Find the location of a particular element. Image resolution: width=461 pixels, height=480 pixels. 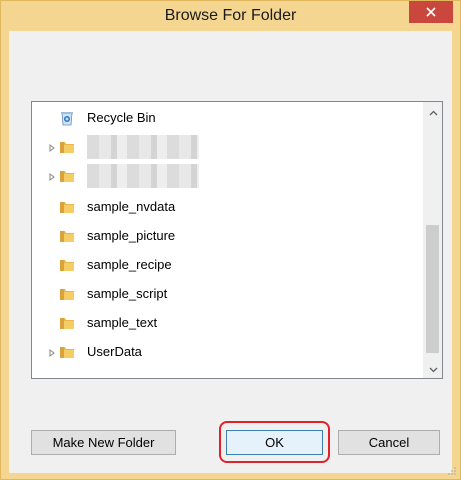

ok-button-highlight is located at coordinates (274, 442).